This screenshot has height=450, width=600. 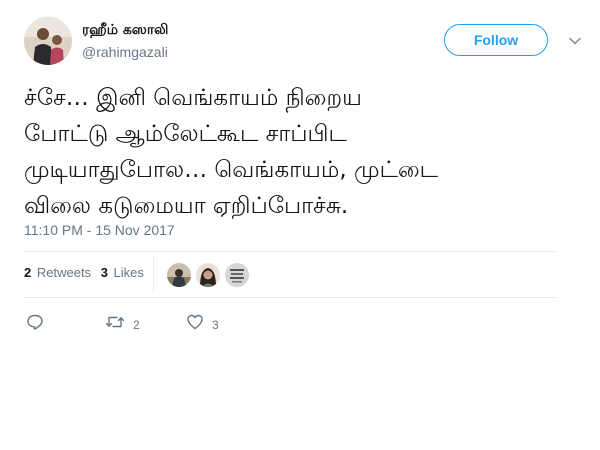 What do you see at coordinates (28, 272) in the screenshot?
I see `retweets-count: 2` at bounding box center [28, 272].